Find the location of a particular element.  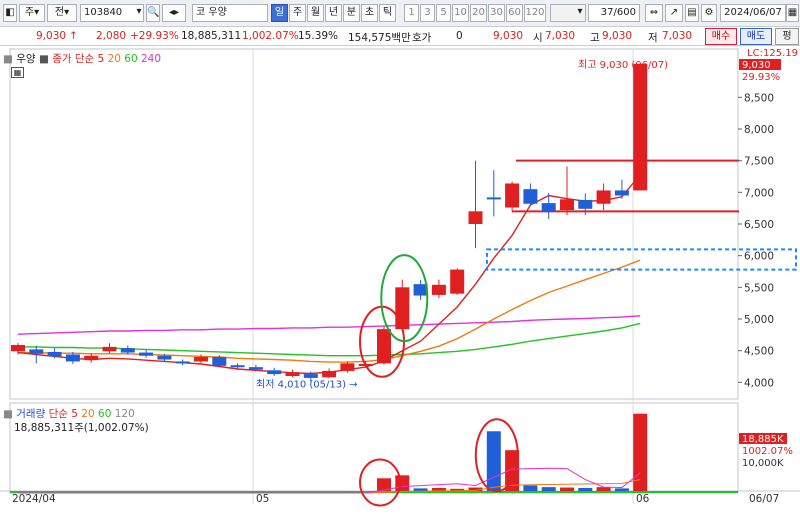

legend-ma20: 20 is located at coordinates (114, 59).